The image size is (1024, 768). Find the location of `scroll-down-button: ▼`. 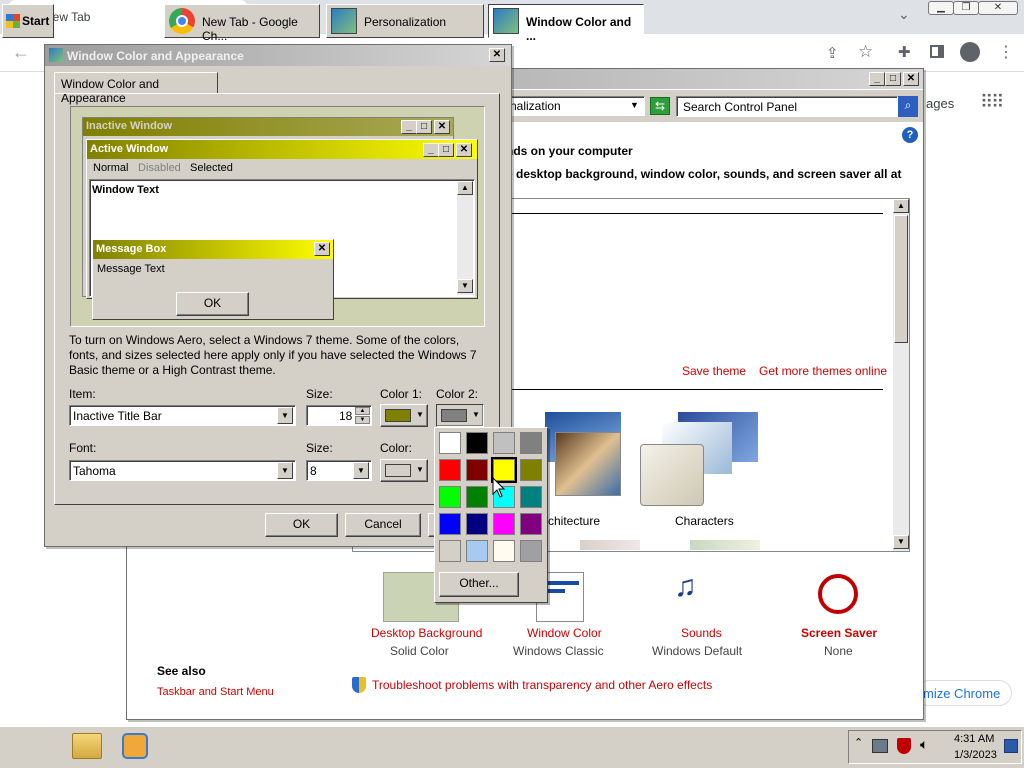

scroll-down-button: ▼ is located at coordinates (901, 542).